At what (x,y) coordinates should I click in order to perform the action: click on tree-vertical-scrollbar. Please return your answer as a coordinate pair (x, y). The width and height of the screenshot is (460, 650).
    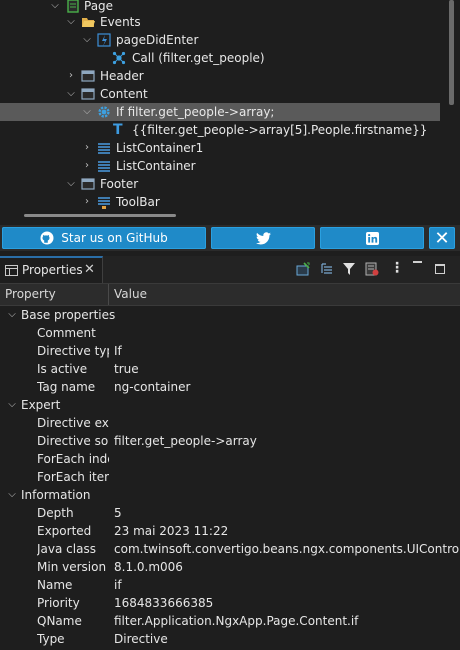
    Looking at the image, I should click on (451, 52).